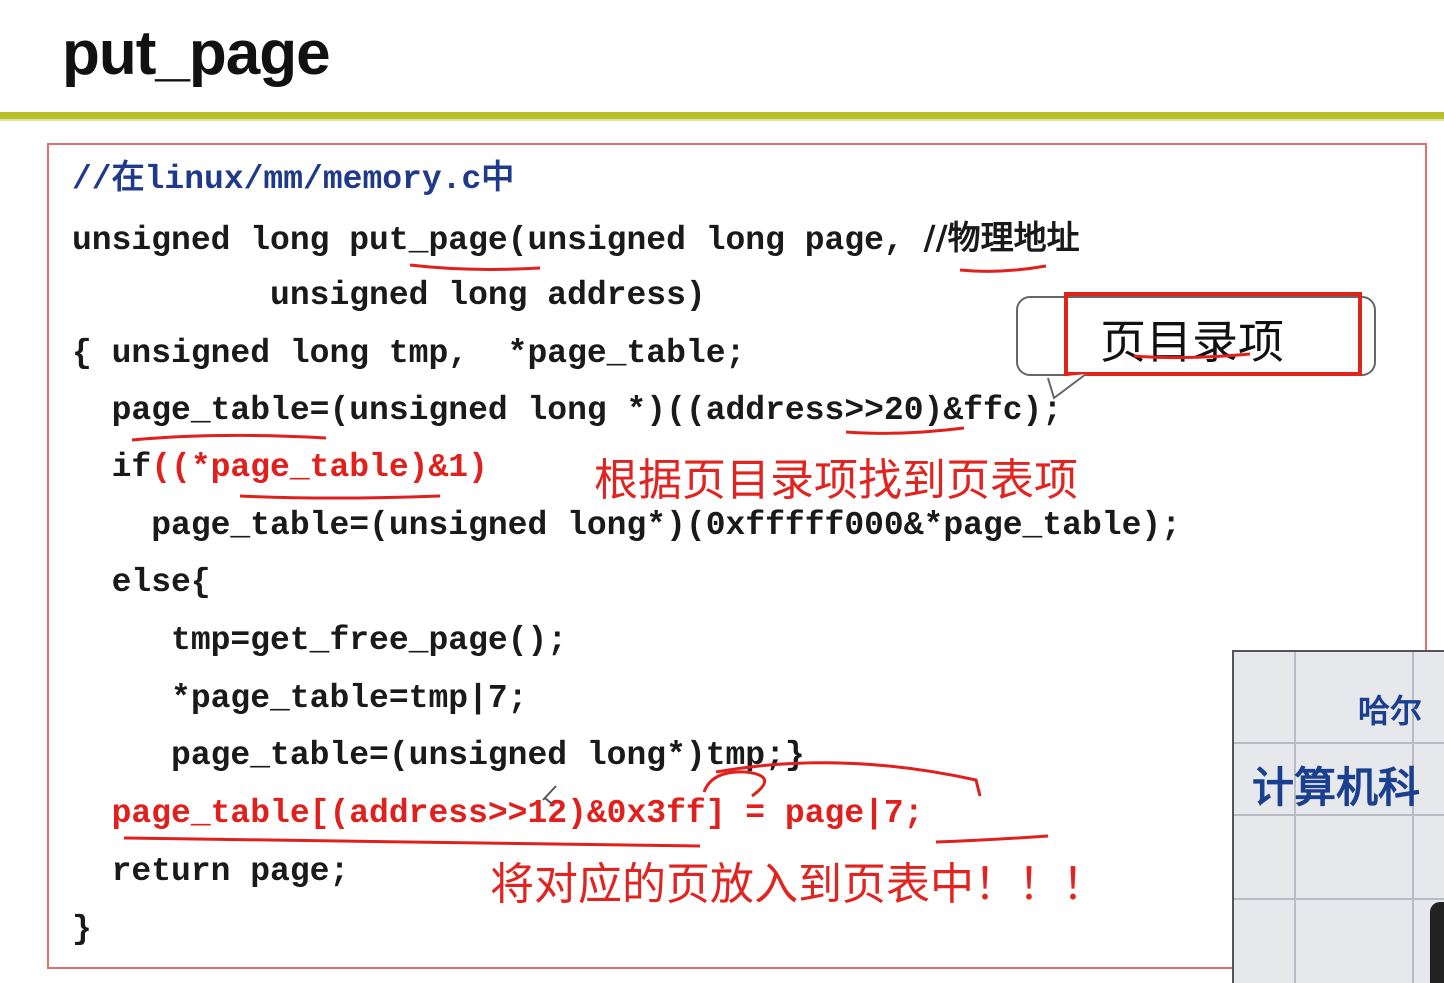  Describe the element at coordinates (1336, 787) in the screenshot. I see `video-sign-line2: 计算机科` at that location.